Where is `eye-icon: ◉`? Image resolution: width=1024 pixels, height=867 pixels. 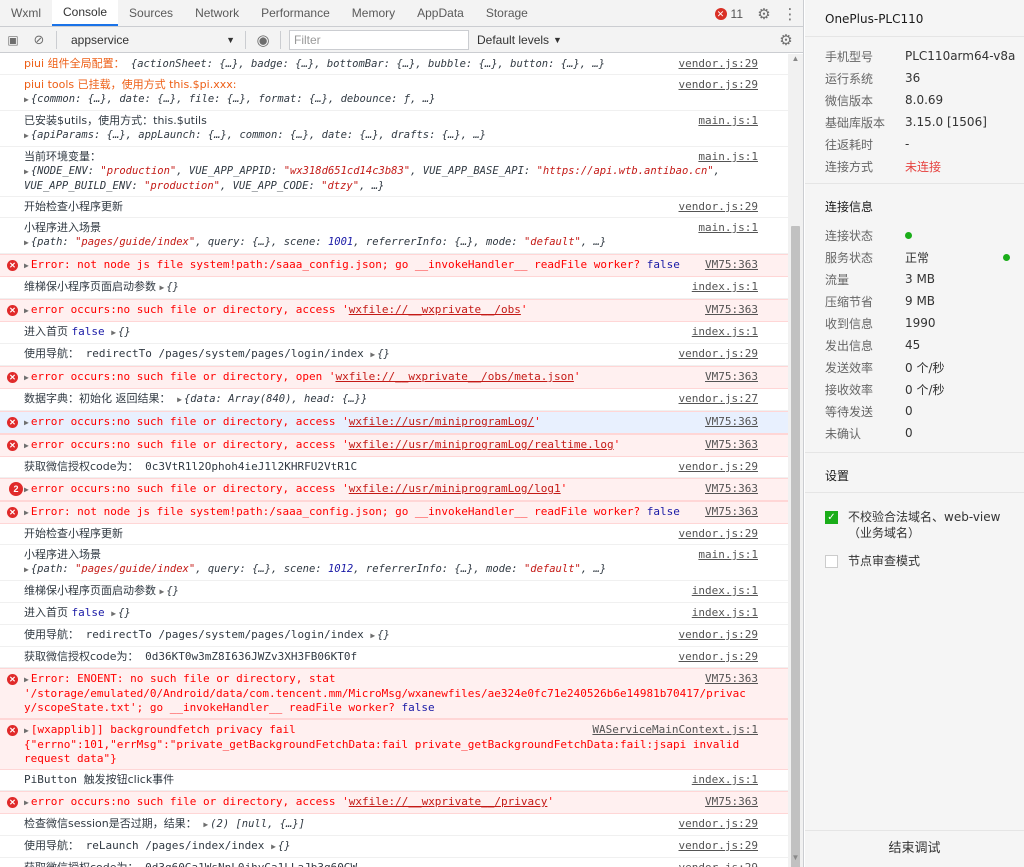 eye-icon: ◉ is located at coordinates (263, 40).